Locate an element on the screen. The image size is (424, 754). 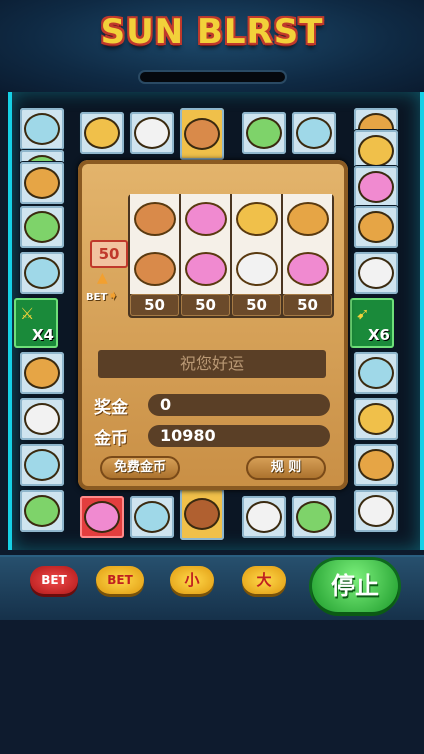
multiplier-left: ⚔ X4 is located at coordinates (36, 323).